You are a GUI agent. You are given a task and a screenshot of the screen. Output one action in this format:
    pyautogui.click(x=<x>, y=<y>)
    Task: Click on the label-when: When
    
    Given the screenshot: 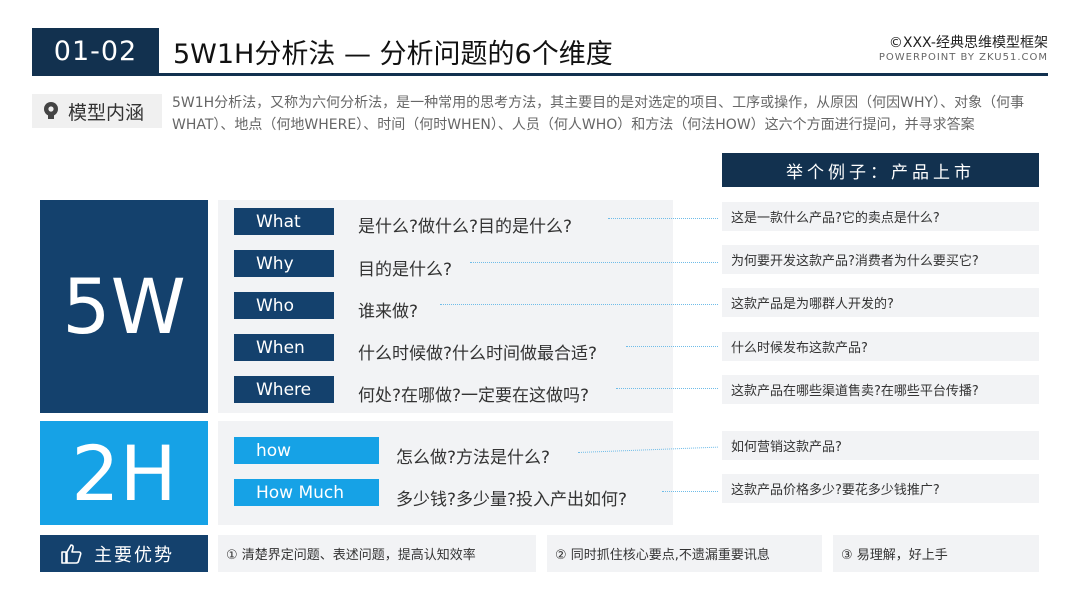 What is the action you would take?
    pyautogui.click(x=284, y=347)
    